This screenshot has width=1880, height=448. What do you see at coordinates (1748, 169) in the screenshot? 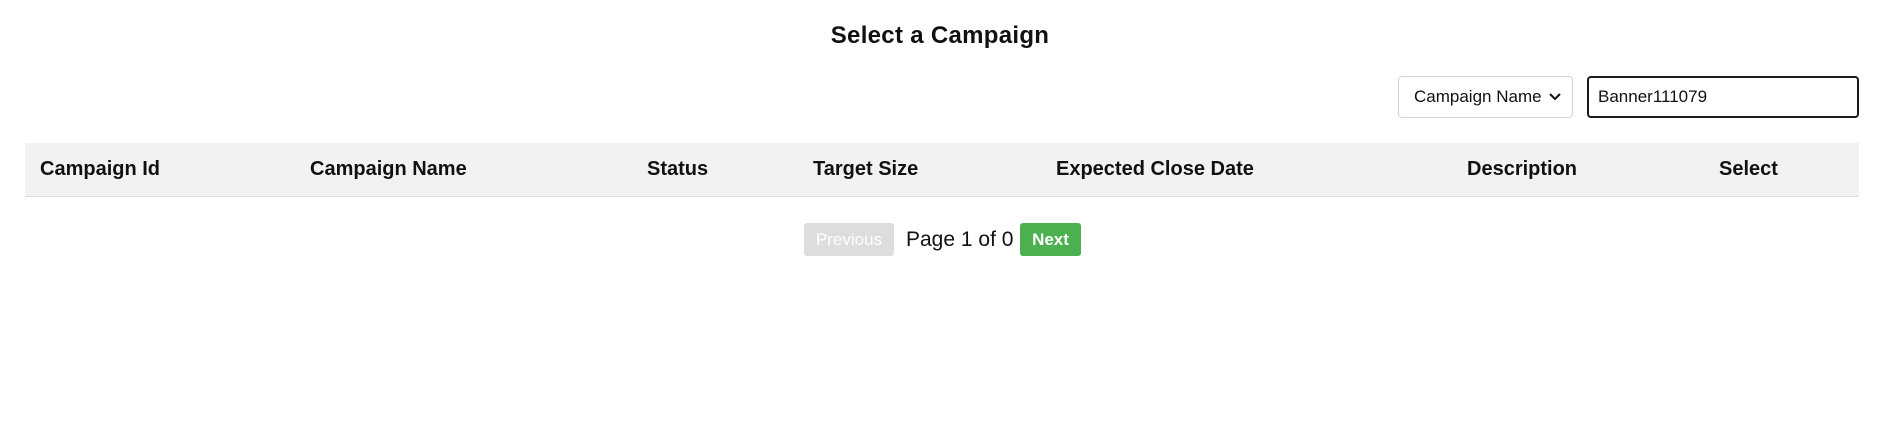
I see `column-header-select: Select` at bounding box center [1748, 169].